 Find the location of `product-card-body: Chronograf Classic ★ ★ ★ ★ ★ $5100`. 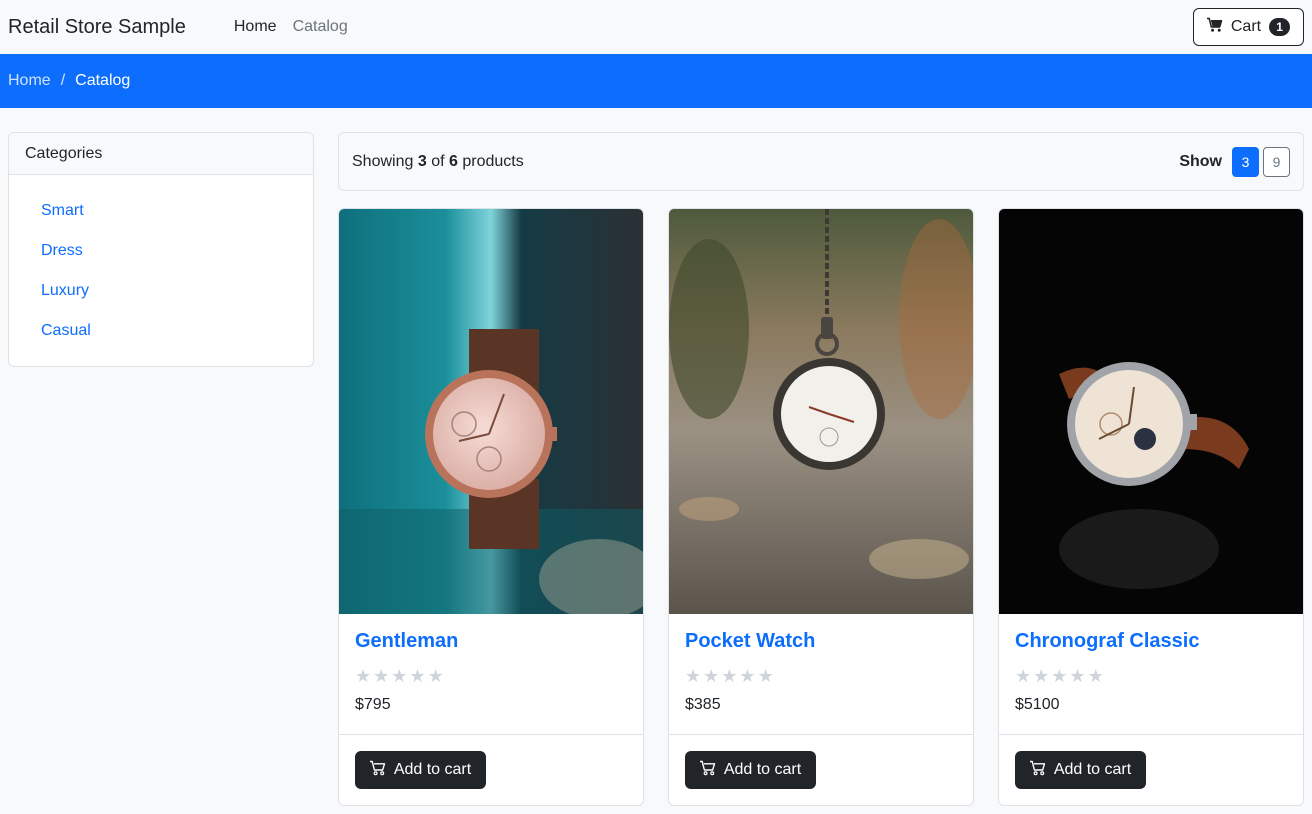

product-card-body: Chronograf Classic ★ ★ ★ ★ ★ $5100 is located at coordinates (1151, 674).